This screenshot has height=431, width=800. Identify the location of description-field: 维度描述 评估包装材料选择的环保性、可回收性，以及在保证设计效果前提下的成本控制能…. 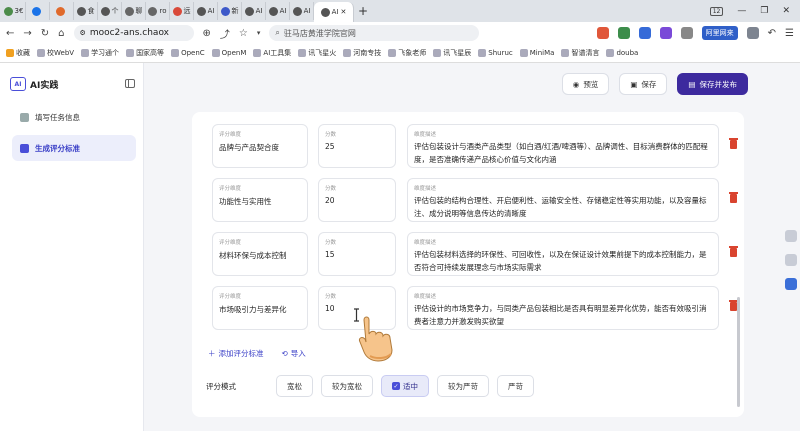
(563, 254).